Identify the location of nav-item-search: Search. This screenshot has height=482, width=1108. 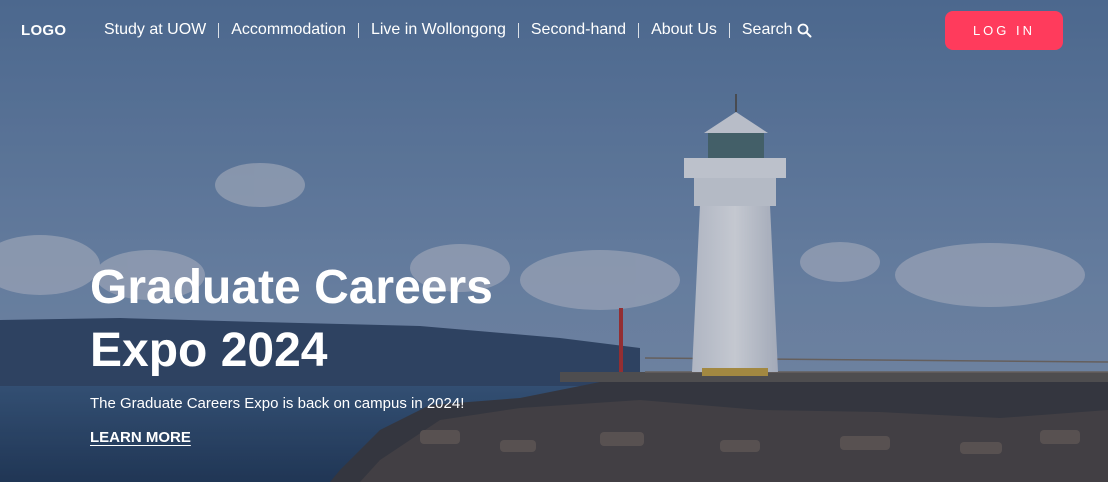
(777, 30).